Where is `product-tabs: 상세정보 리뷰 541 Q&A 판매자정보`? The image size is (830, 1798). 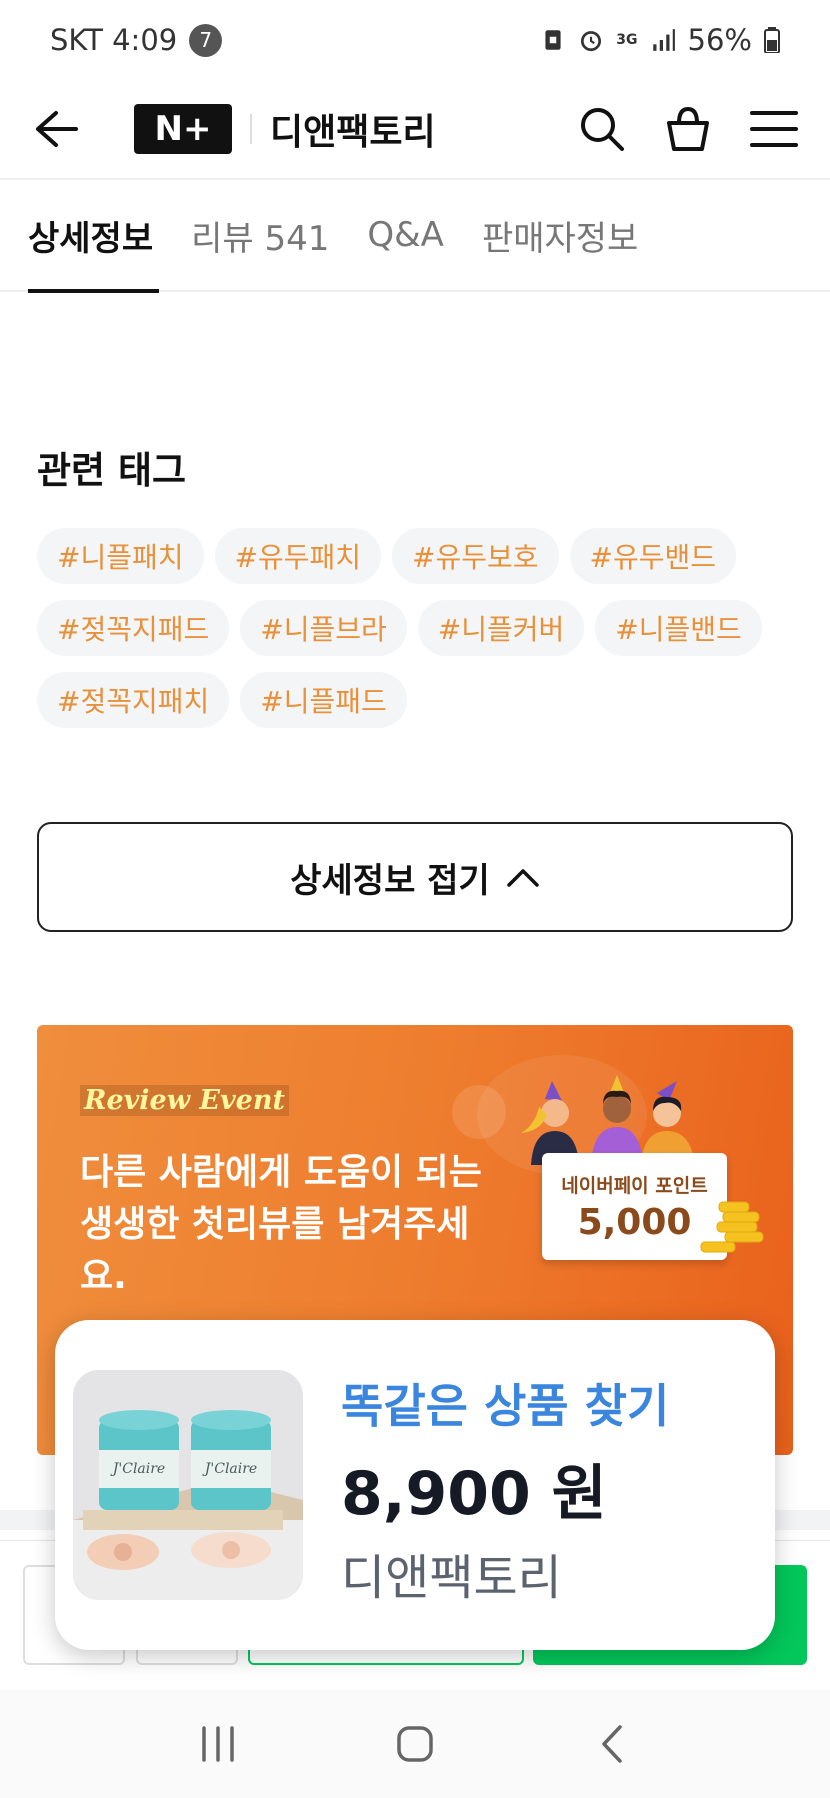
product-tabs: 상세정보 리뷰 541 Q&A 판매자정보 is located at coordinates (415, 236).